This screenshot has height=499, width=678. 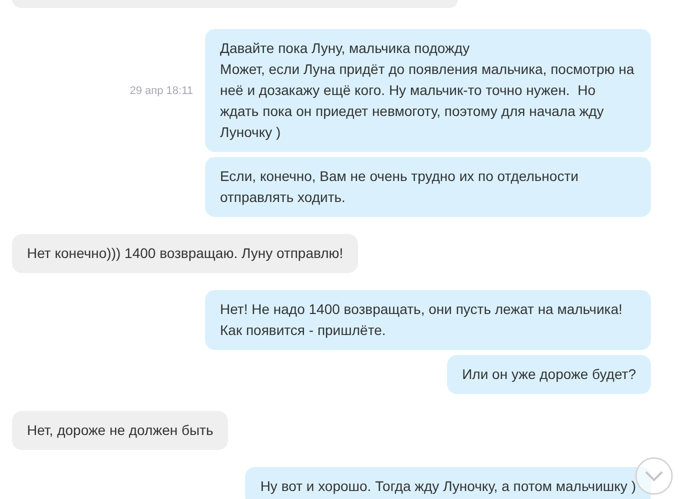 I want to click on message-timestamp: 29 апр 18:11, so click(x=161, y=90).